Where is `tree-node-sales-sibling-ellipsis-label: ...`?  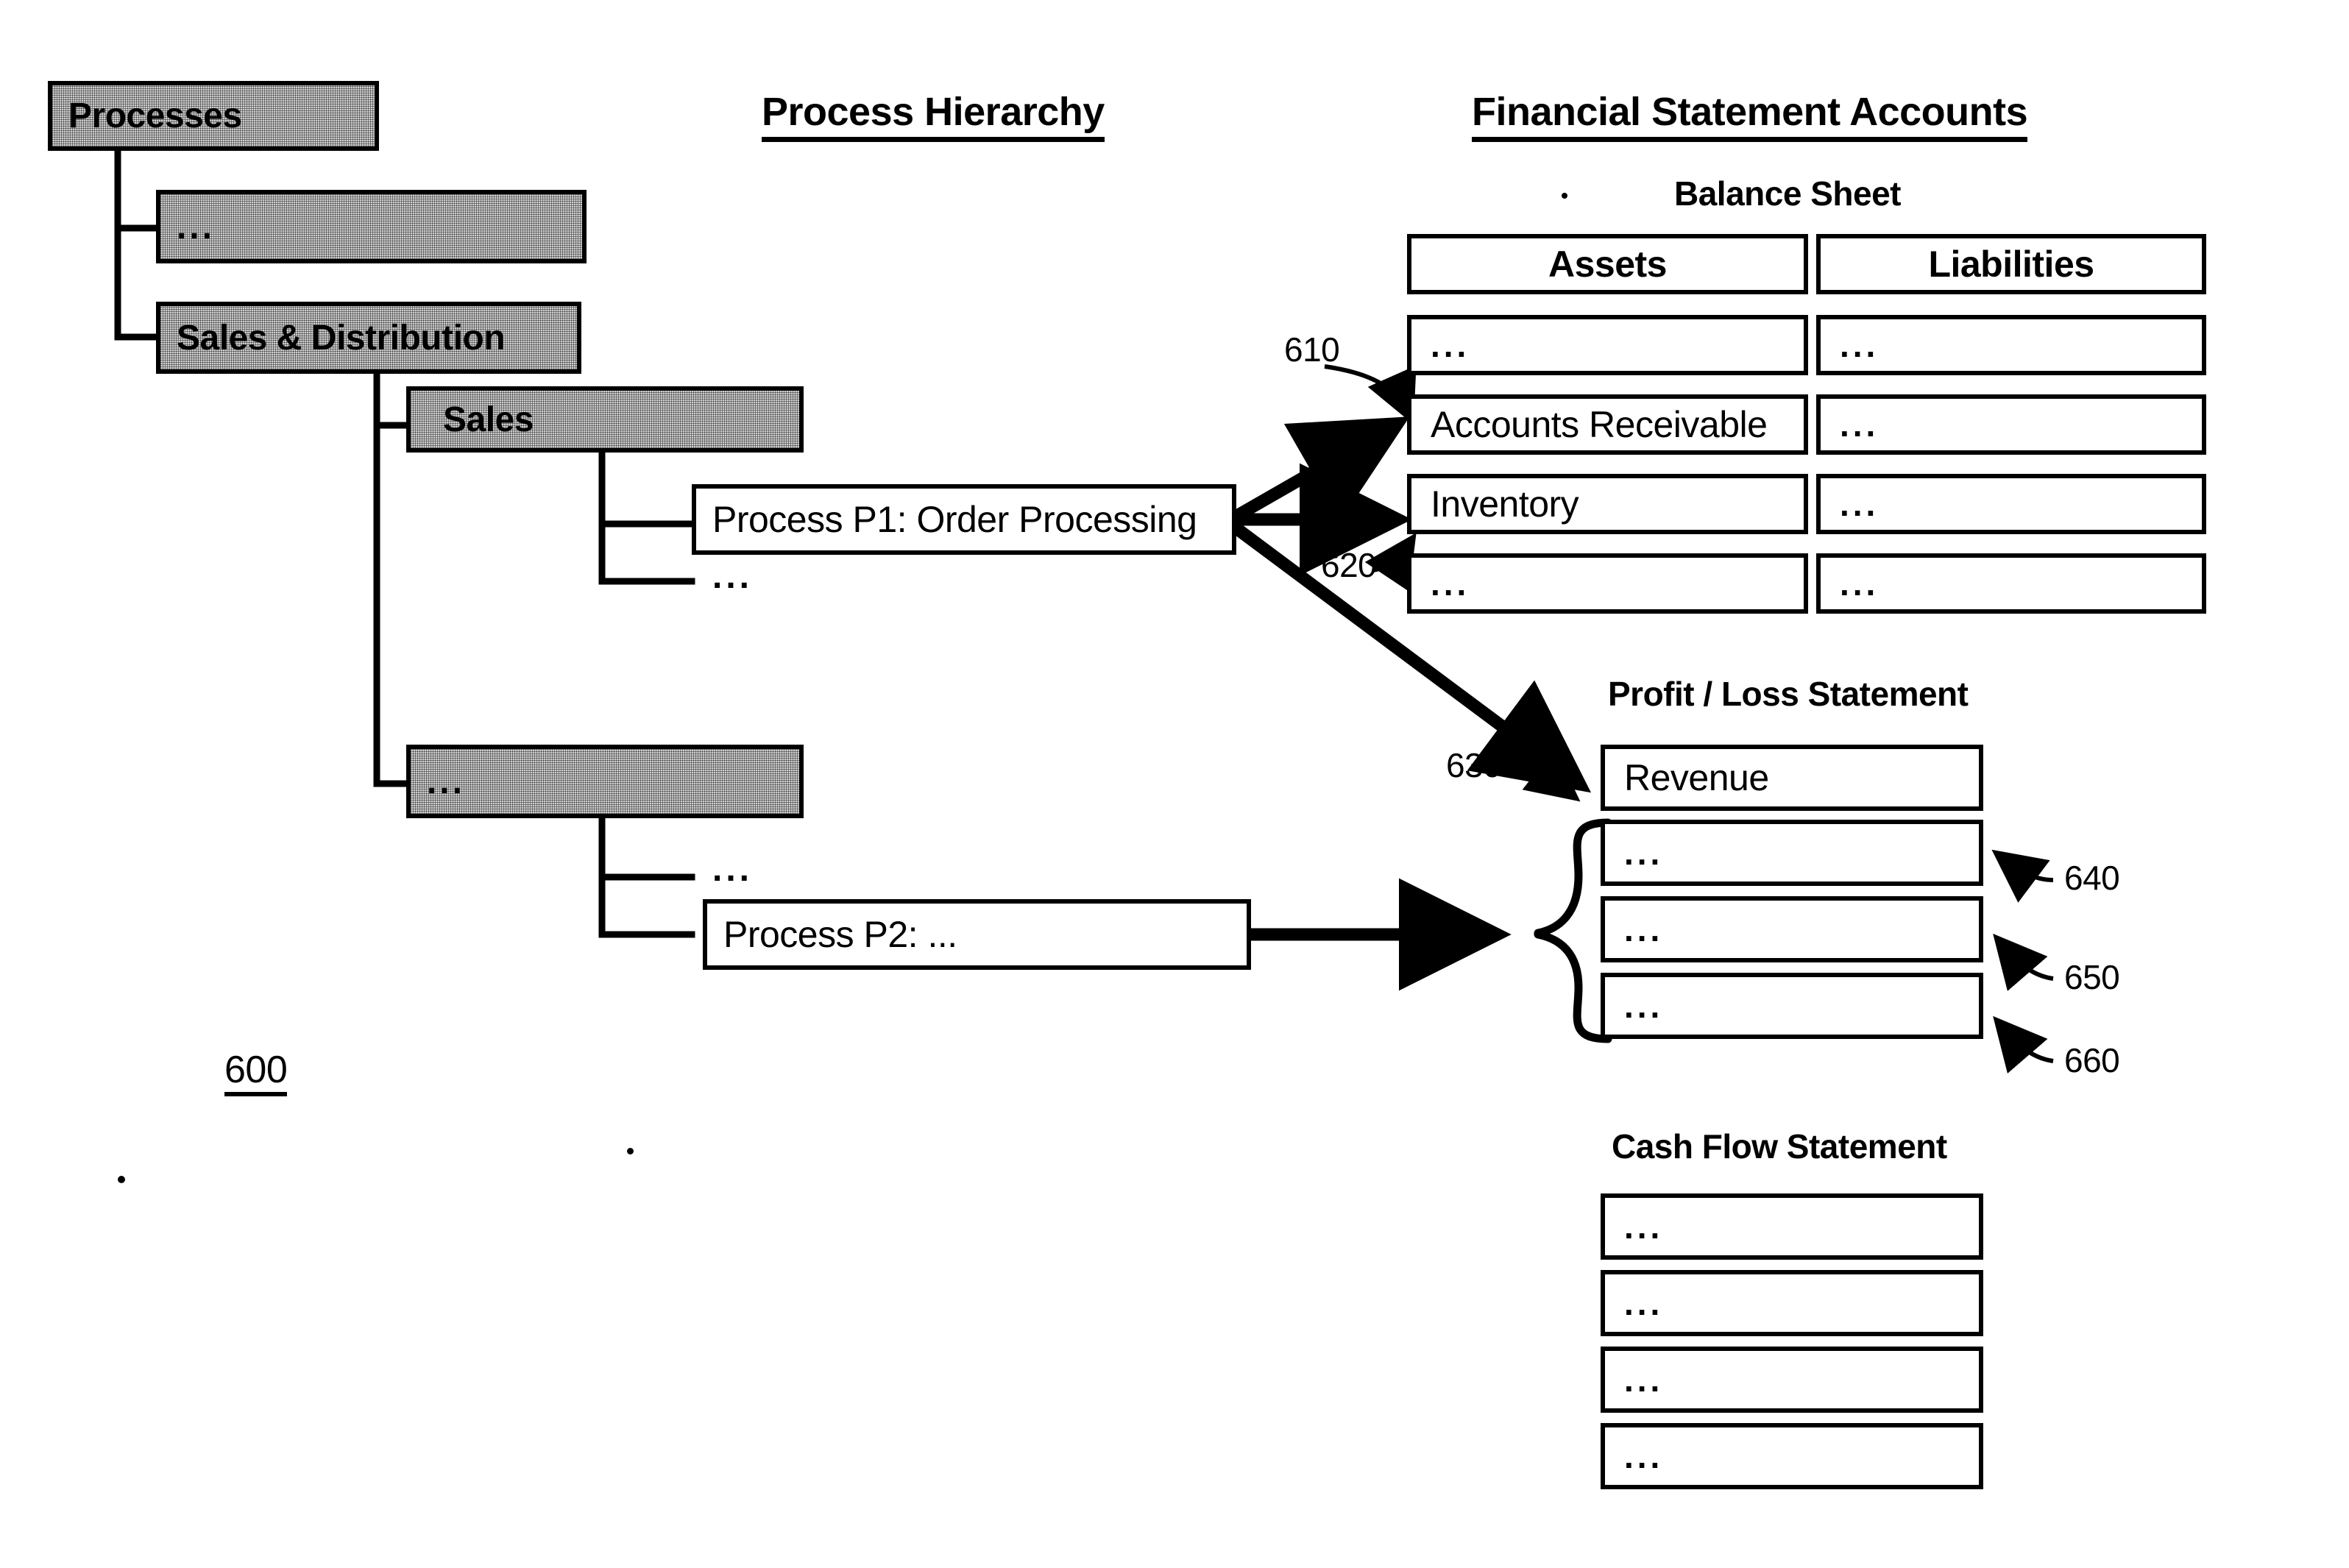
tree-node-sales-sibling-ellipsis-label: ... is located at coordinates (446, 781).